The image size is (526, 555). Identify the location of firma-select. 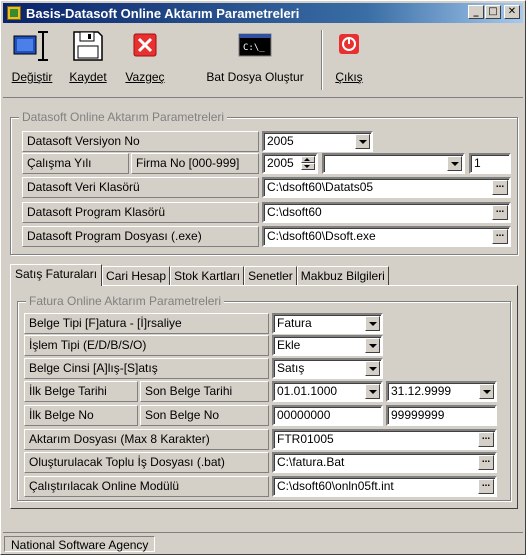
(393, 163).